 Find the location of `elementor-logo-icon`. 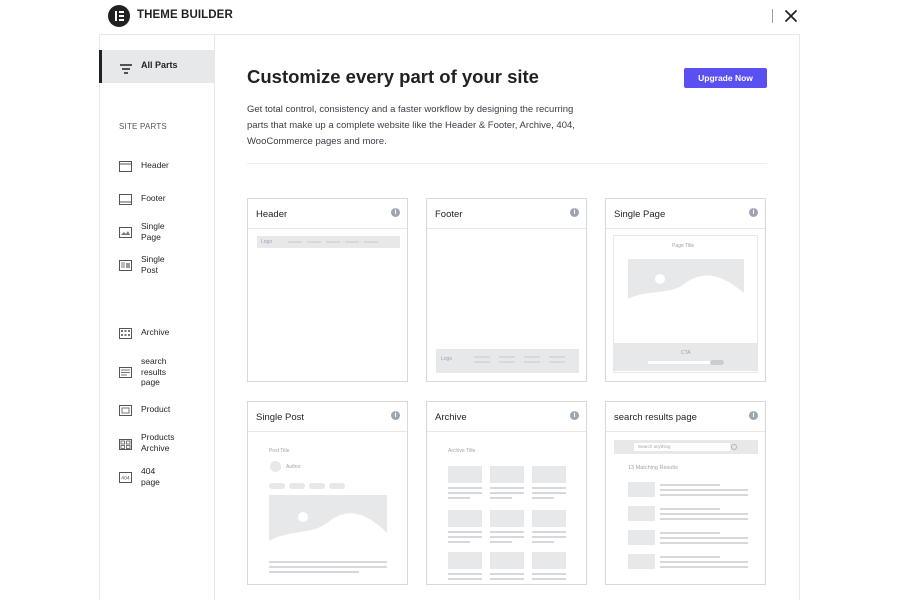

elementor-logo-icon is located at coordinates (119, 16).